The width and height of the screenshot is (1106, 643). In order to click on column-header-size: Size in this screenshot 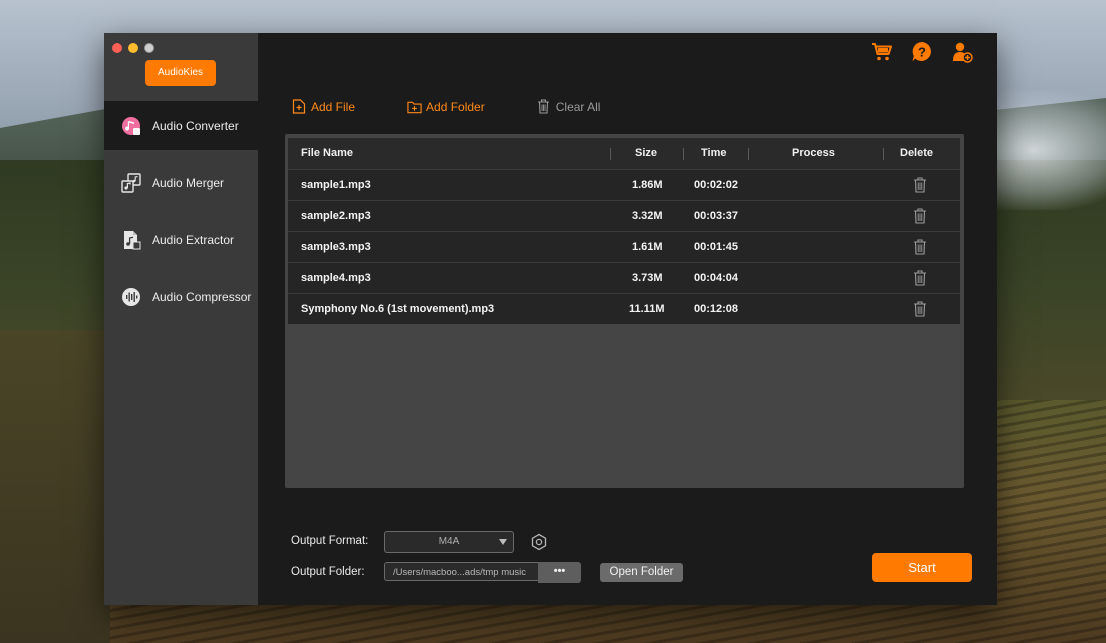, I will do `click(646, 153)`.